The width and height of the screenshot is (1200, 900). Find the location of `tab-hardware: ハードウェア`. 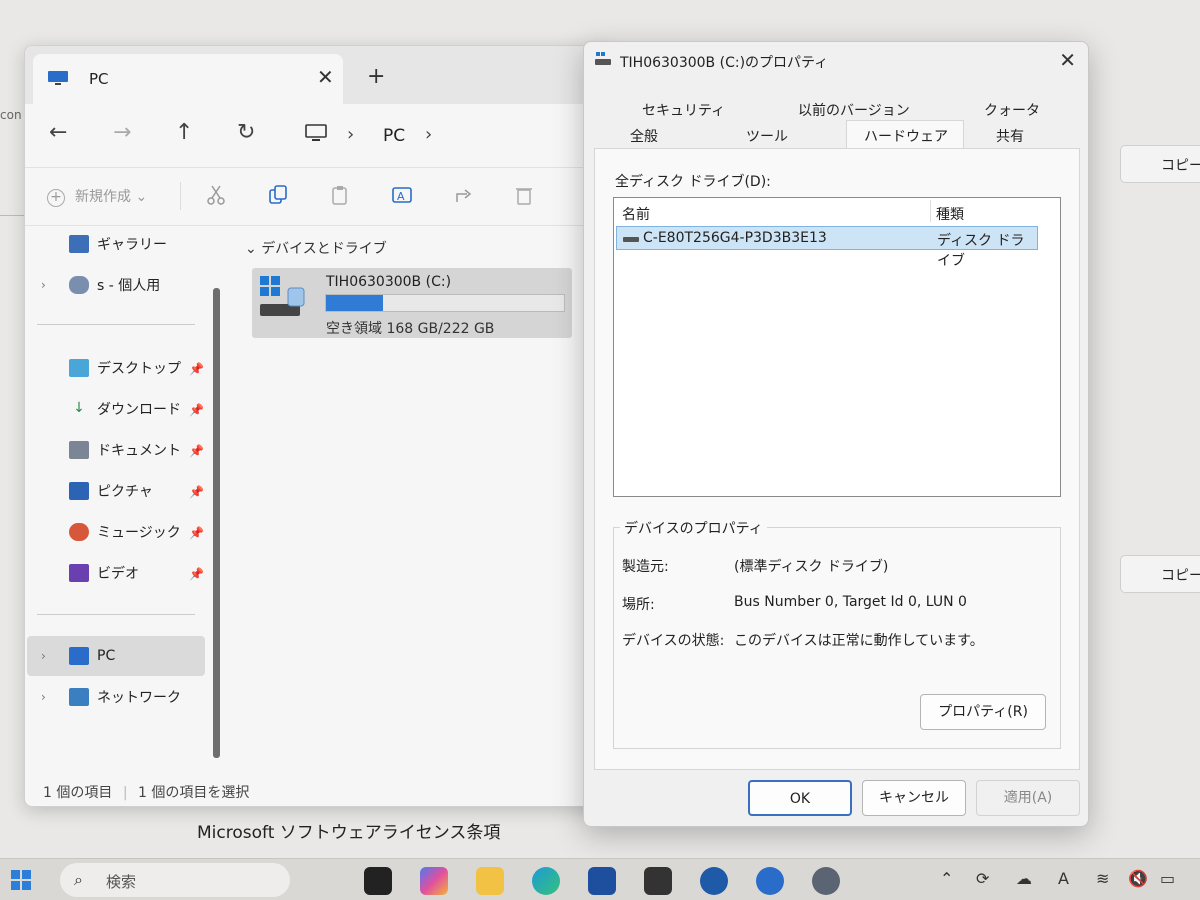

tab-hardware: ハードウェア is located at coordinates (906, 136).